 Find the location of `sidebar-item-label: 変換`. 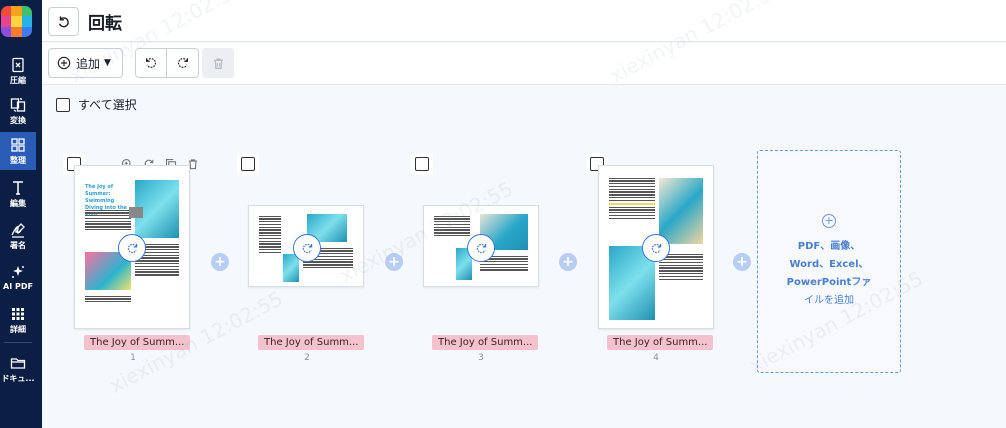

sidebar-item-label: 変換 is located at coordinates (18, 120).